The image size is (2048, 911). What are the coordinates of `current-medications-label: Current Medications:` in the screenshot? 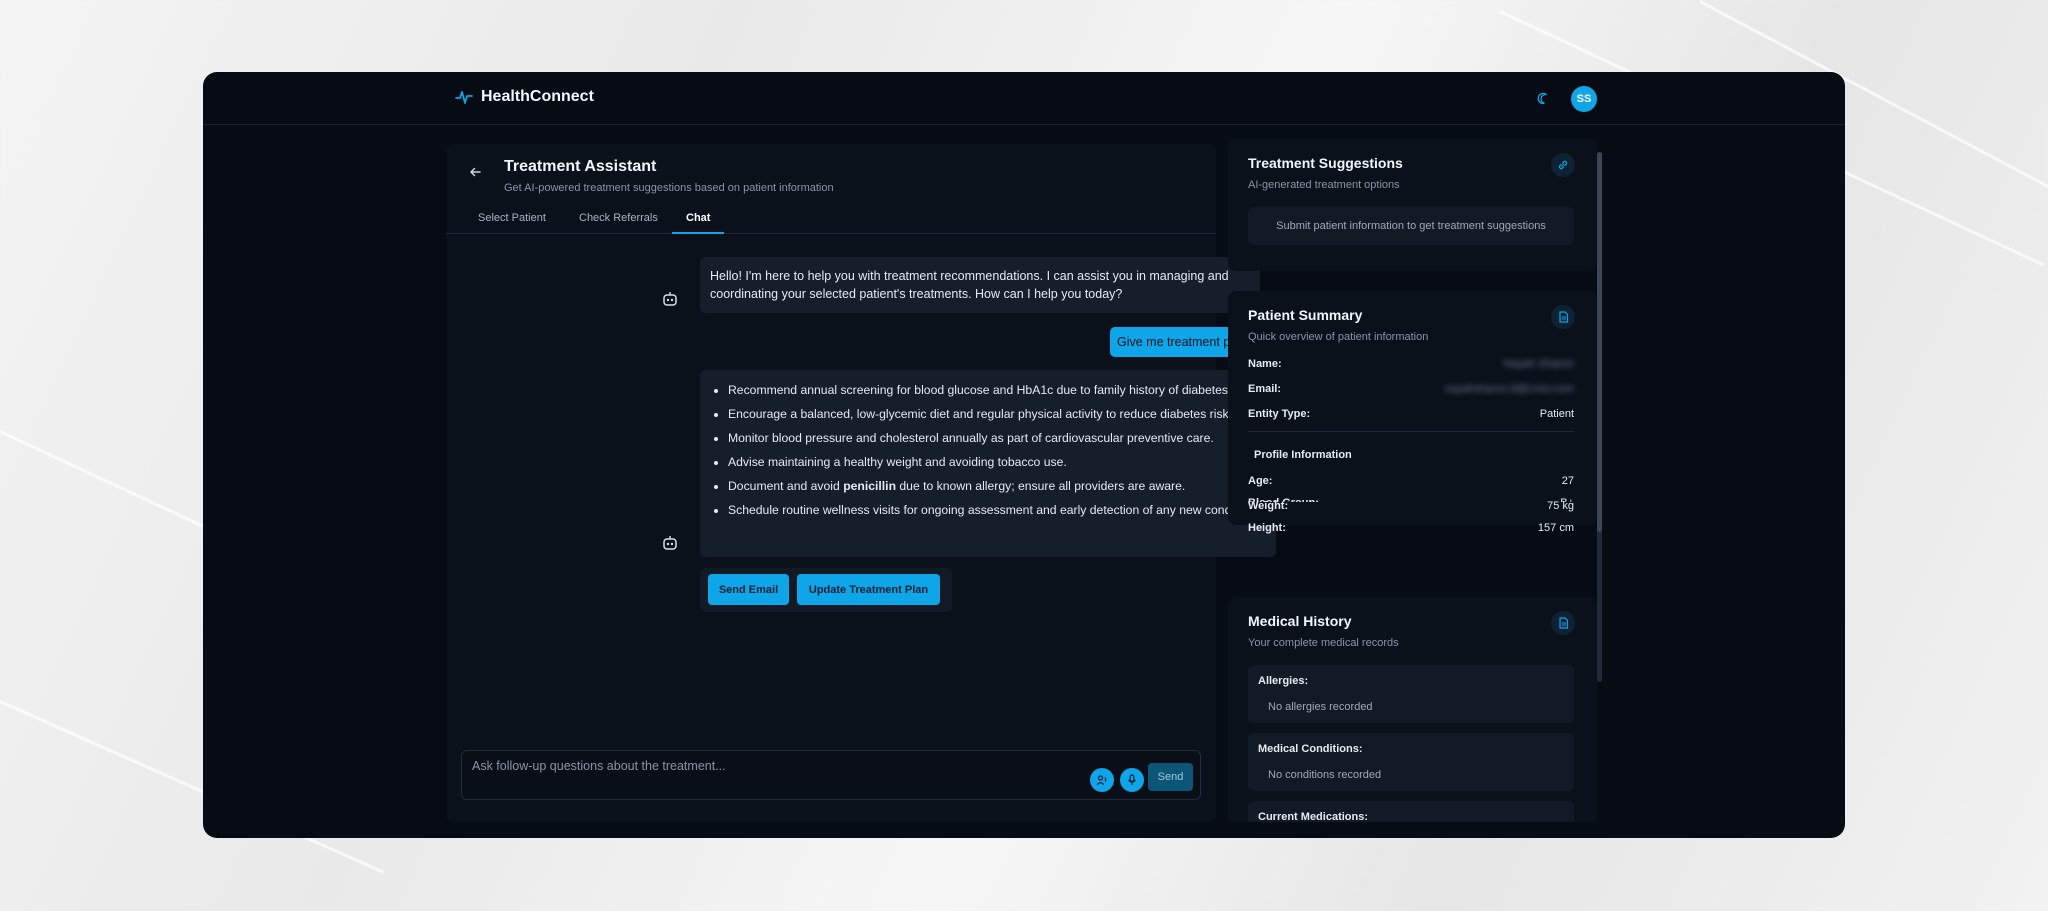 It's located at (1313, 816).